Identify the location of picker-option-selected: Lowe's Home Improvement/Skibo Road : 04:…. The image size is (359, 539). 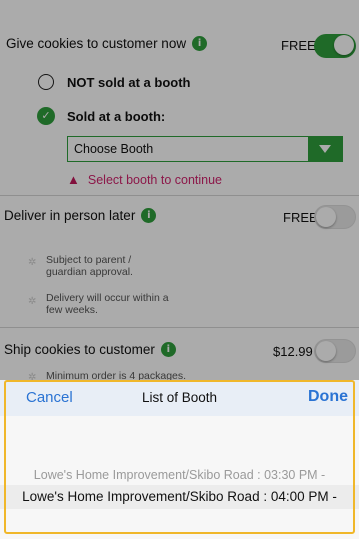
(179, 496).